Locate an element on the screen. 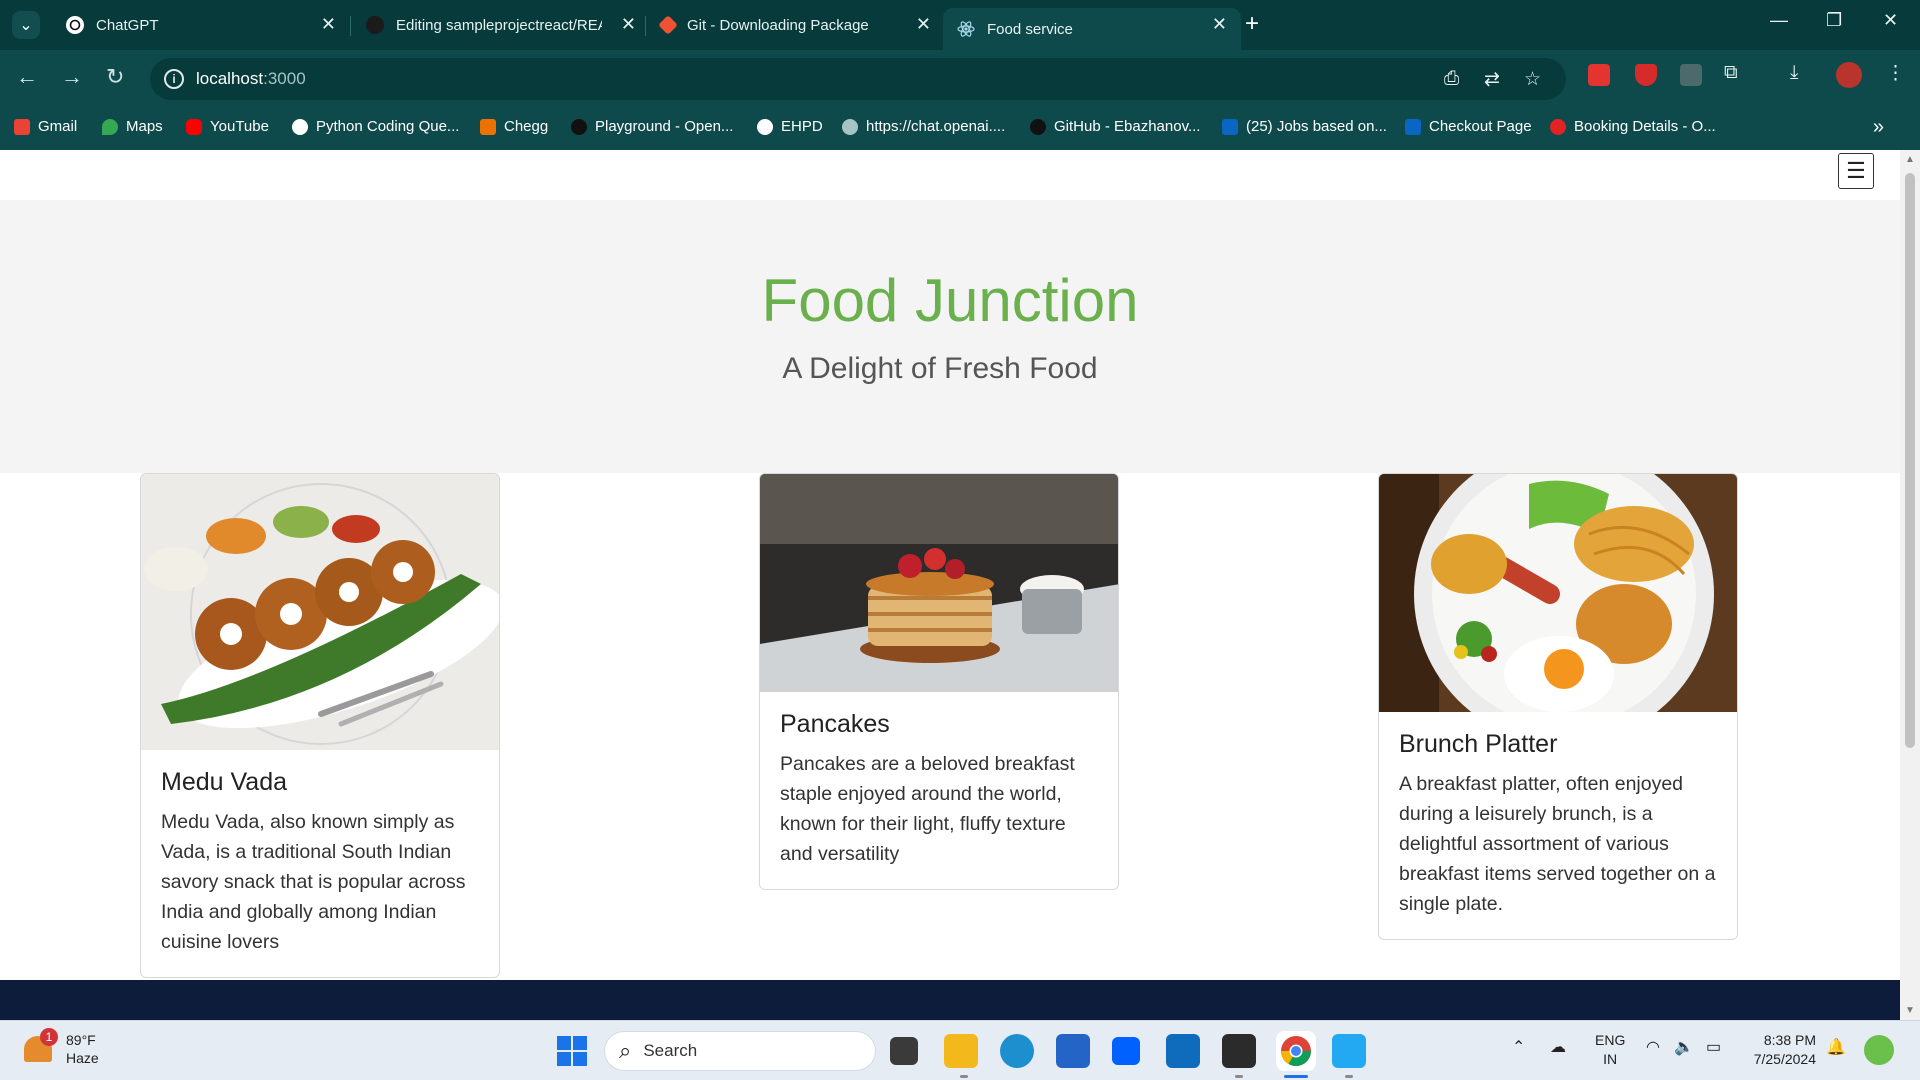 This screenshot has width=1920, height=1080. github-icon is located at coordinates (375, 25).